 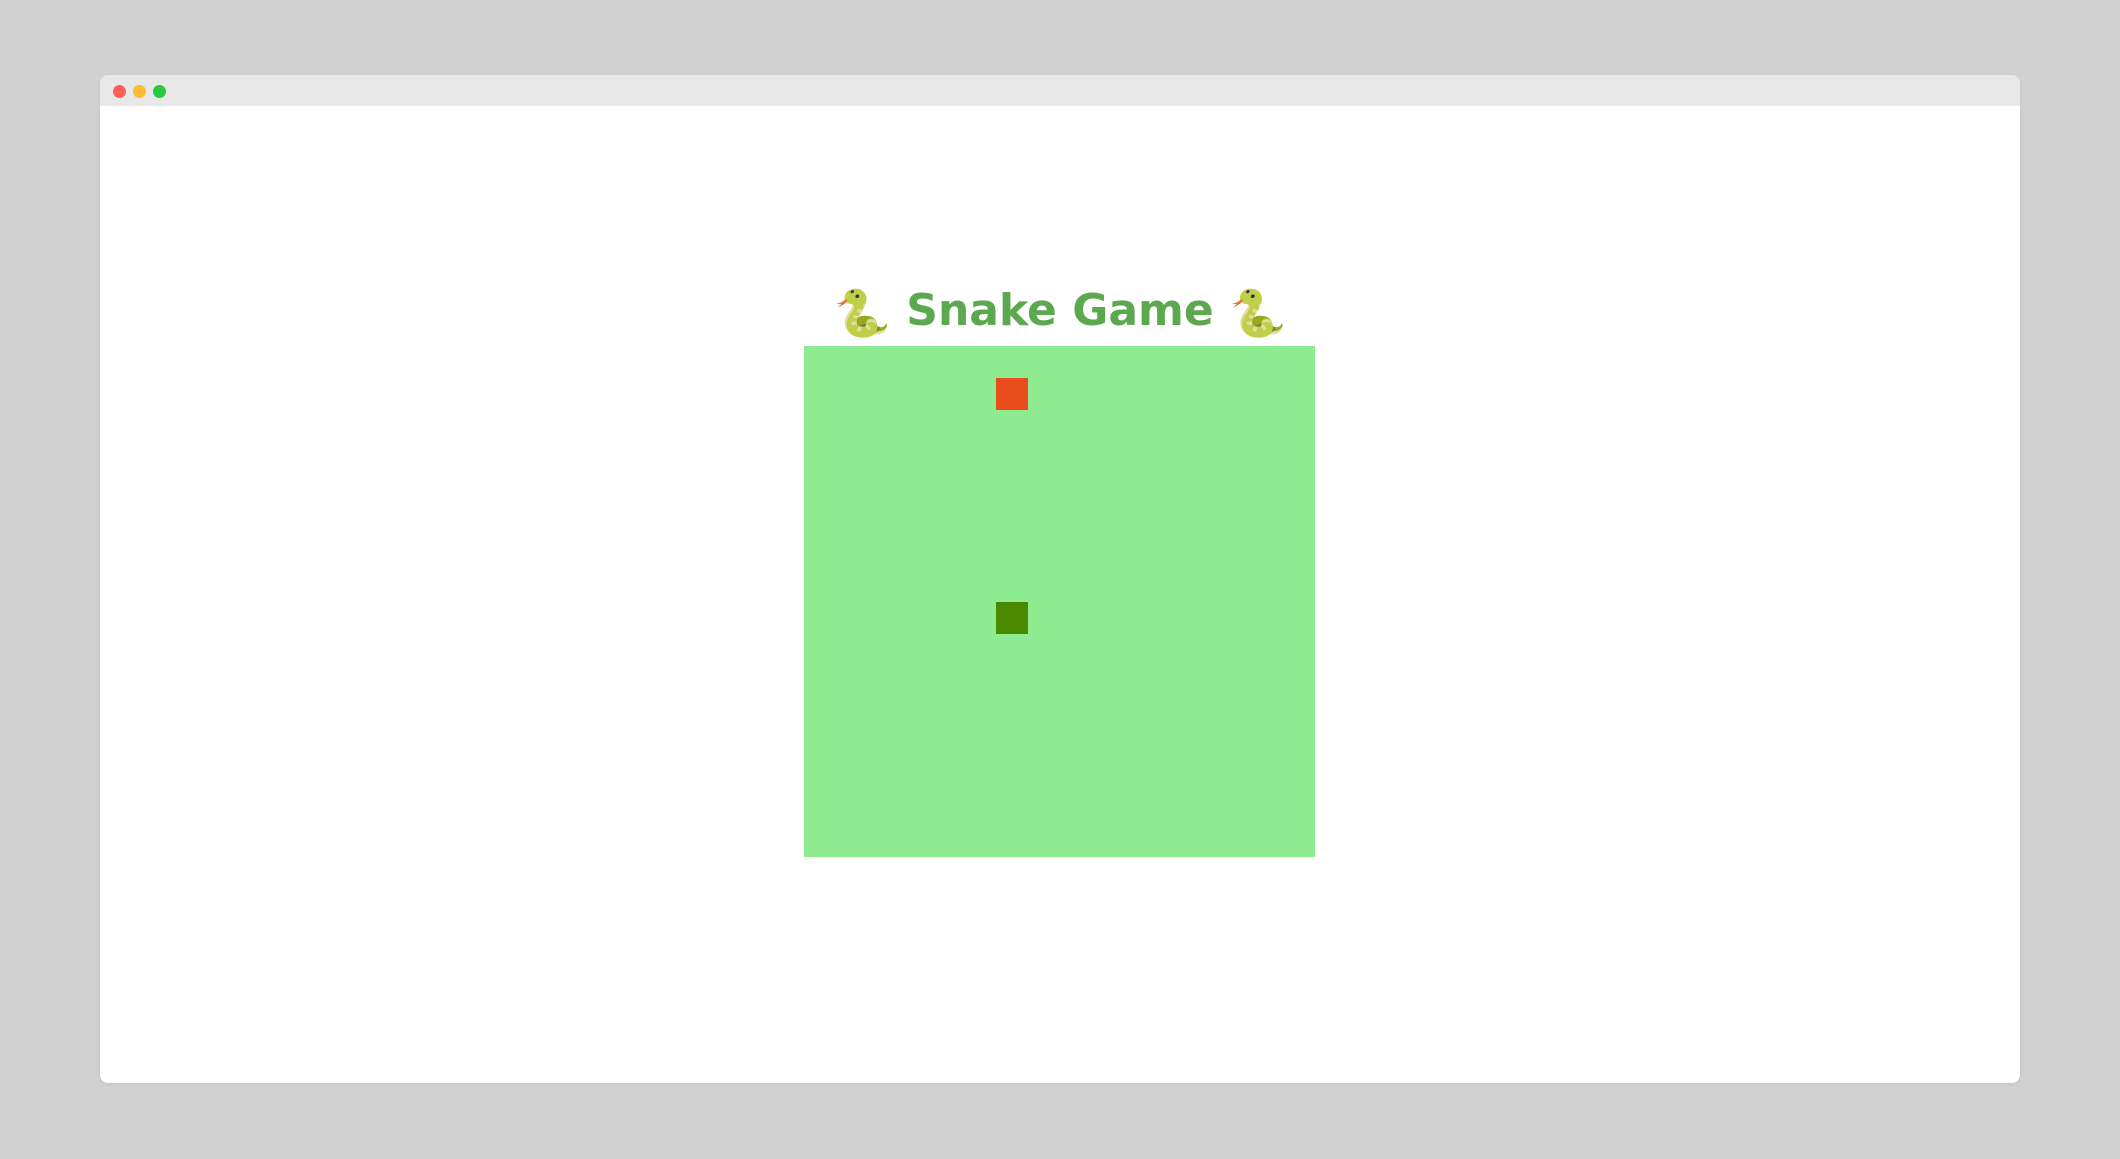 I want to click on food-cell, so click(x=1011, y=393).